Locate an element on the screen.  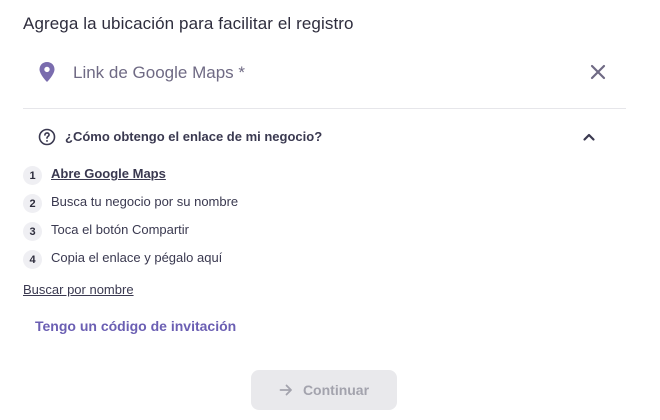
help-question: ¿Cómo obtengo el enlace de mi negocio? is located at coordinates (194, 136).